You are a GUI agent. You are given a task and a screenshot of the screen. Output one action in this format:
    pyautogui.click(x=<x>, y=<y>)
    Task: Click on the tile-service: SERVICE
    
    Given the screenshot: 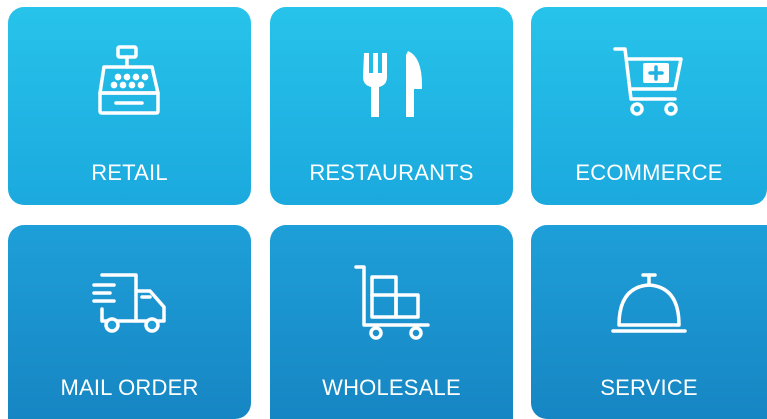 What is the action you would take?
    pyautogui.click(x=649, y=322)
    